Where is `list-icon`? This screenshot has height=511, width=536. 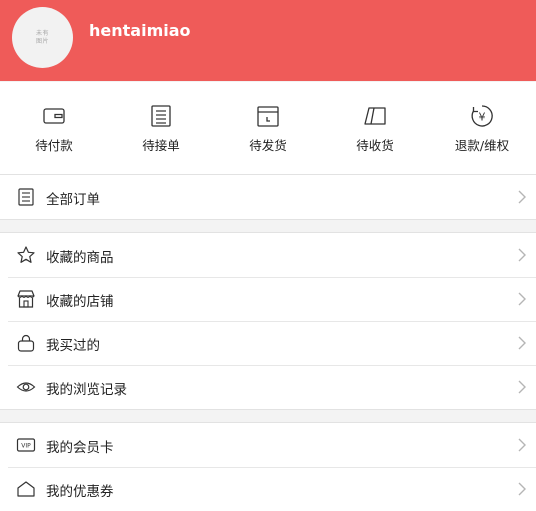 list-icon is located at coordinates (26, 197).